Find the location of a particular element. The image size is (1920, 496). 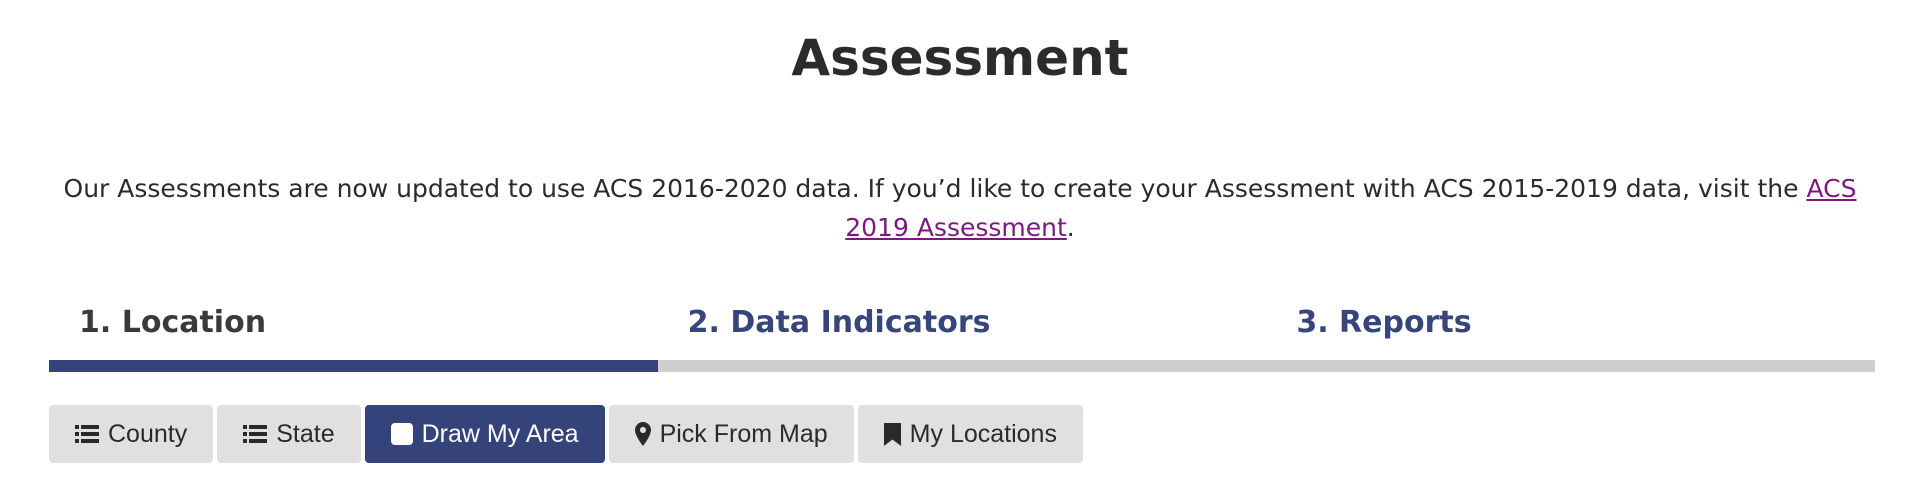

my-locations-button-label: My Locations is located at coordinates (983, 433).